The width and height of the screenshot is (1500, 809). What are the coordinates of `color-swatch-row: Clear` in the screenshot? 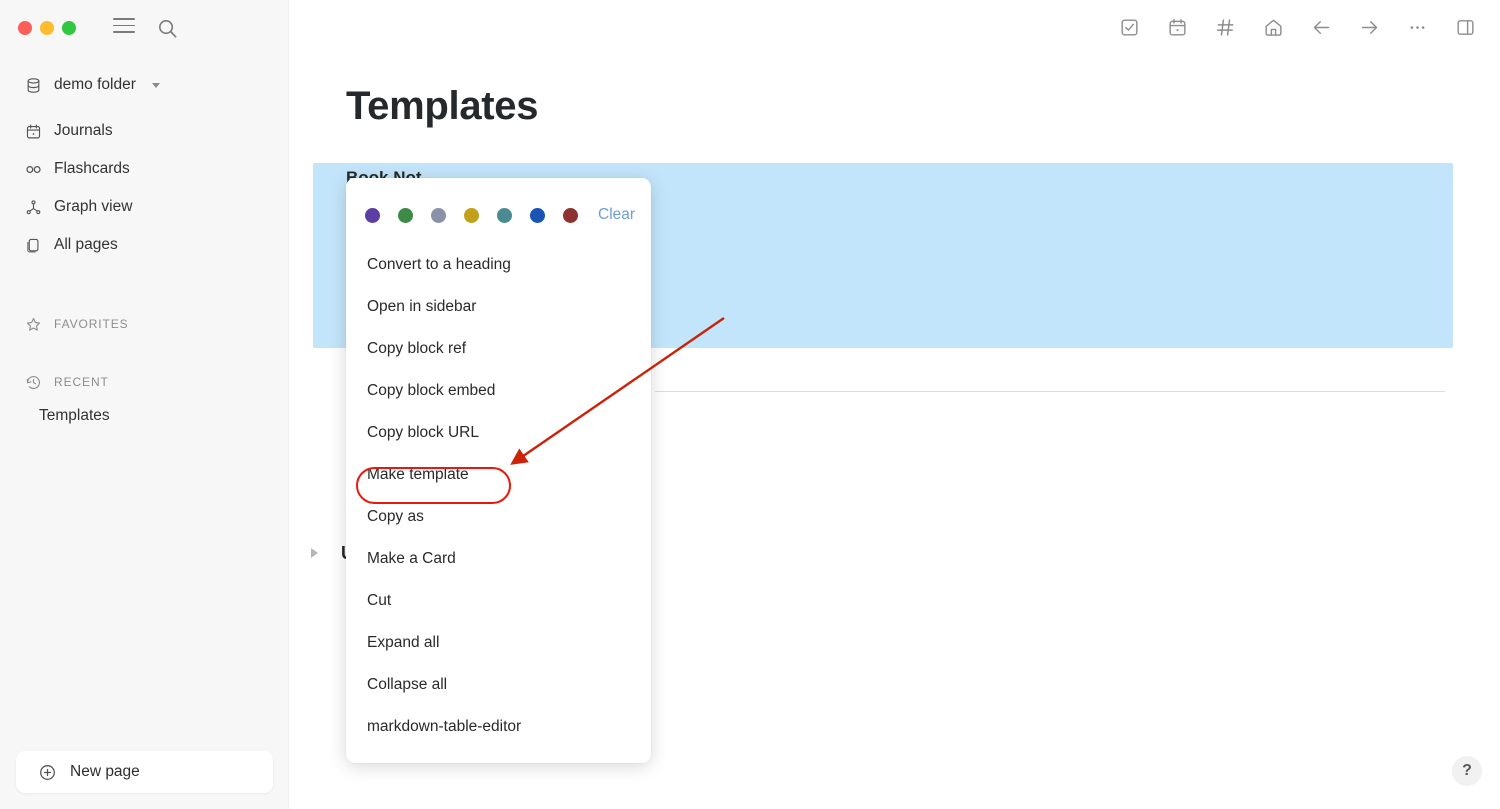 It's located at (498, 201).